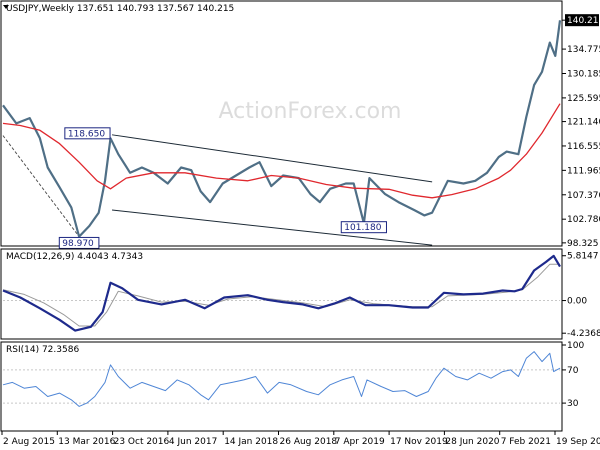 This screenshot has width=600, height=450. I want to click on price-axis-tick-label: 134.775, so click(583, 50).